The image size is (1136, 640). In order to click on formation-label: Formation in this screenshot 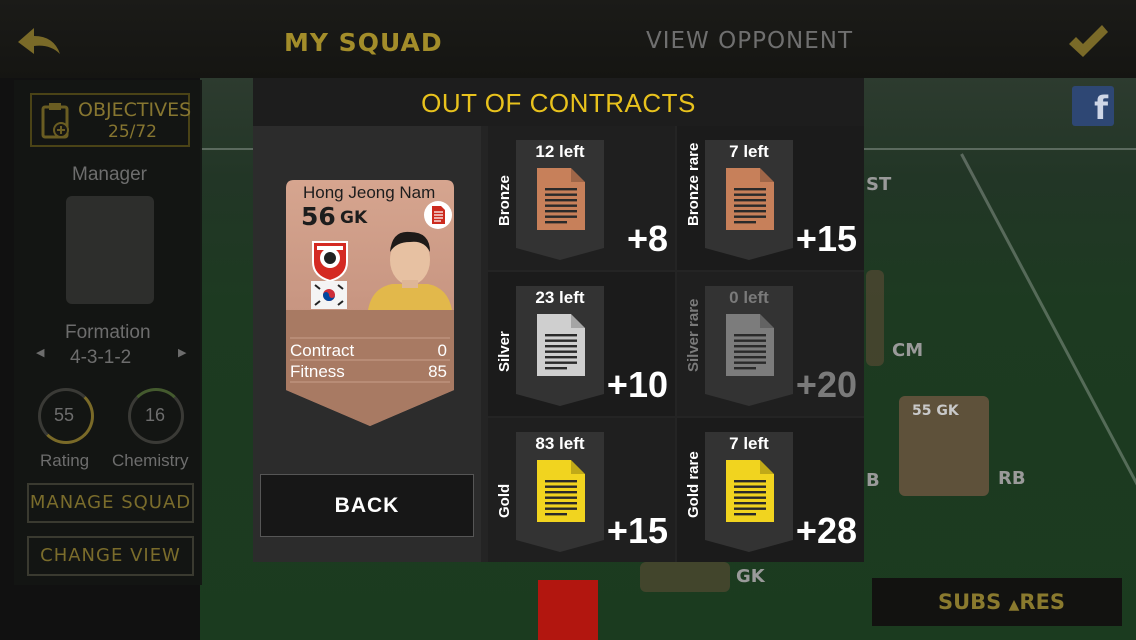, I will do `click(108, 332)`.